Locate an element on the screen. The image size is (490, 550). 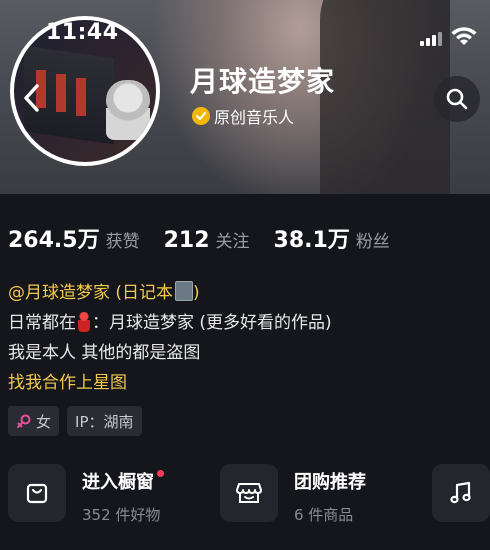
profile-stats: 264.5万 获赞 212 关注 38.1万 粉丝 is located at coordinates (211, 238).